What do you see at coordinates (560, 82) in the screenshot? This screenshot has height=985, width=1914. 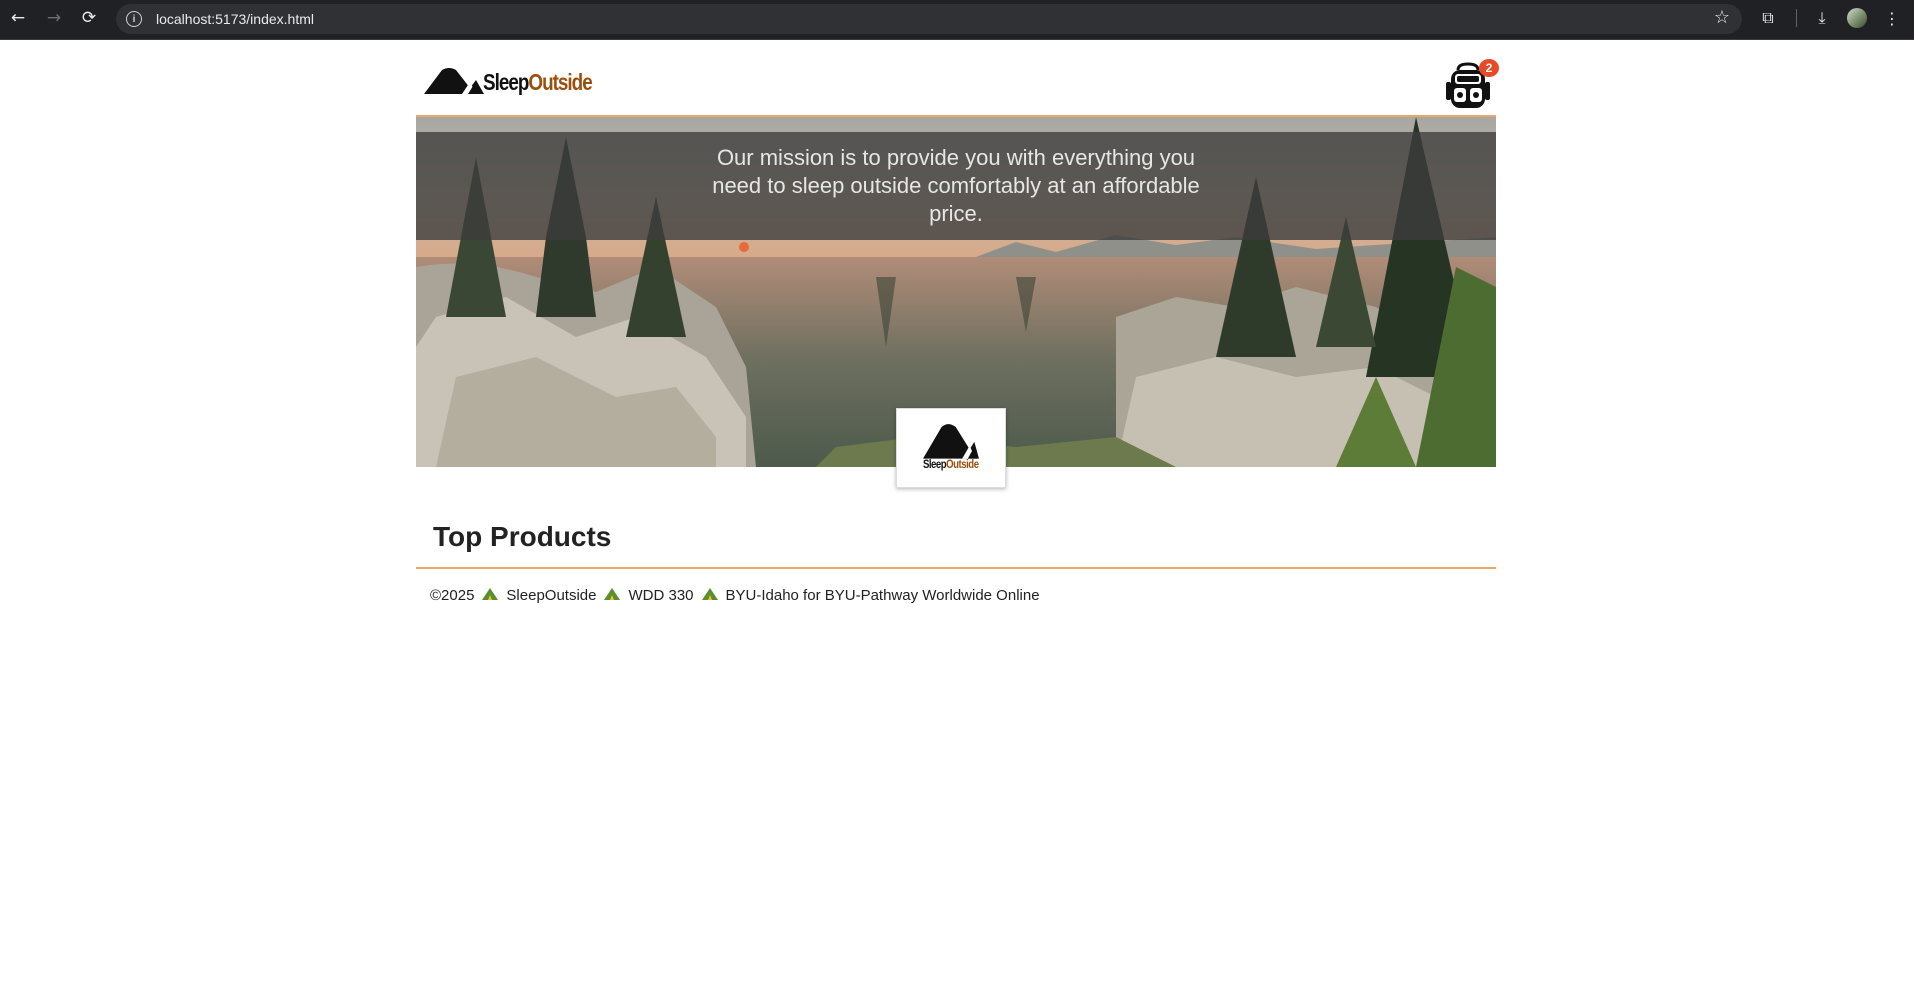 I see `logo-text-outside: Outside` at bounding box center [560, 82].